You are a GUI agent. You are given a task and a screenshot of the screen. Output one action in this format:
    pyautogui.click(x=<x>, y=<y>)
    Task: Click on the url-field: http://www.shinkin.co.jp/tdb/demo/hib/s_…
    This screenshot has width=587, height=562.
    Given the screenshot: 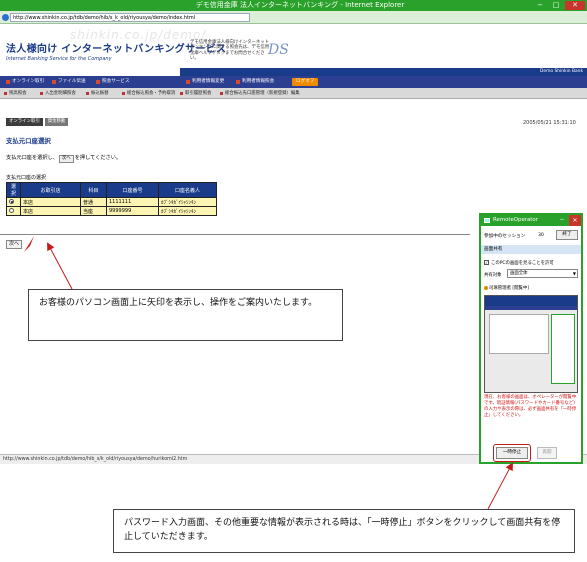 What is the action you would take?
    pyautogui.click(x=130, y=17)
    